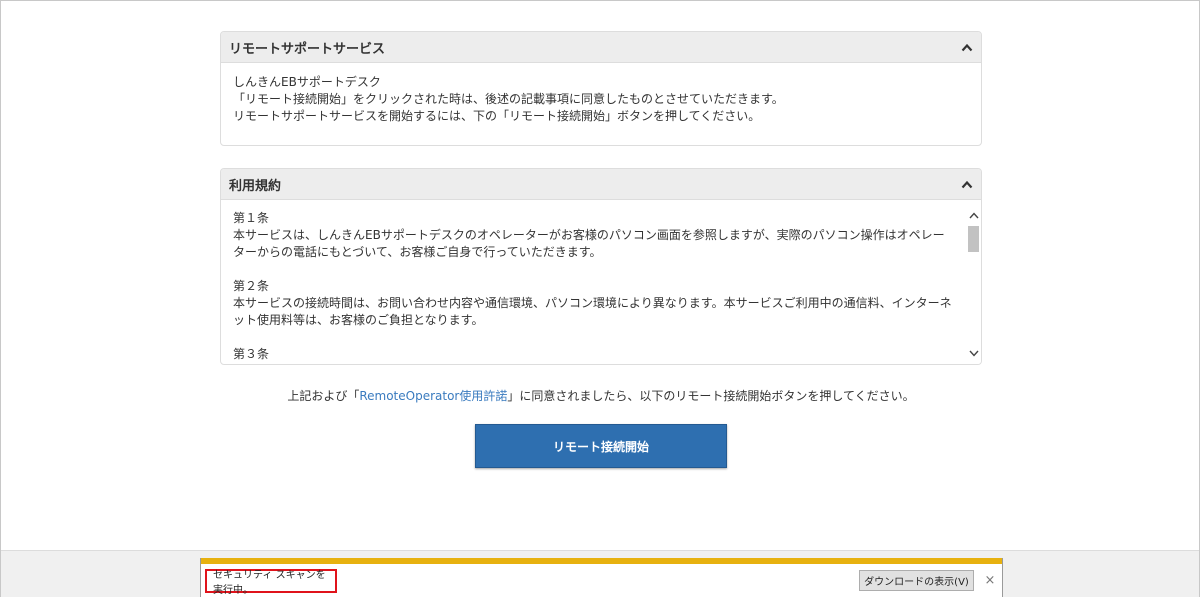 Image resolution: width=1200 pixels, height=597 pixels. I want to click on close-icon: ×, so click(990, 580).